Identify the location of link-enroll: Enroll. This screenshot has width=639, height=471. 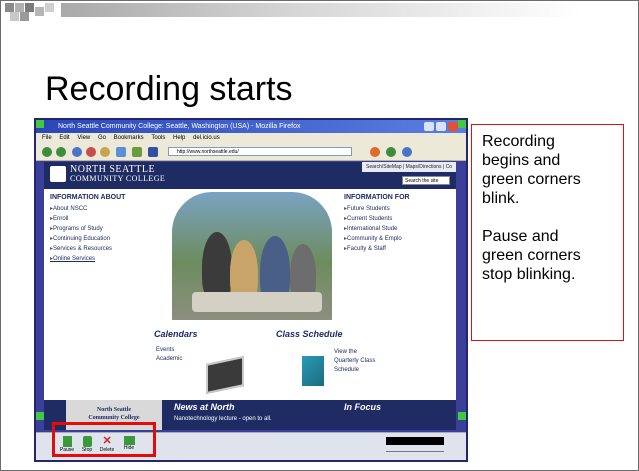
(81, 219).